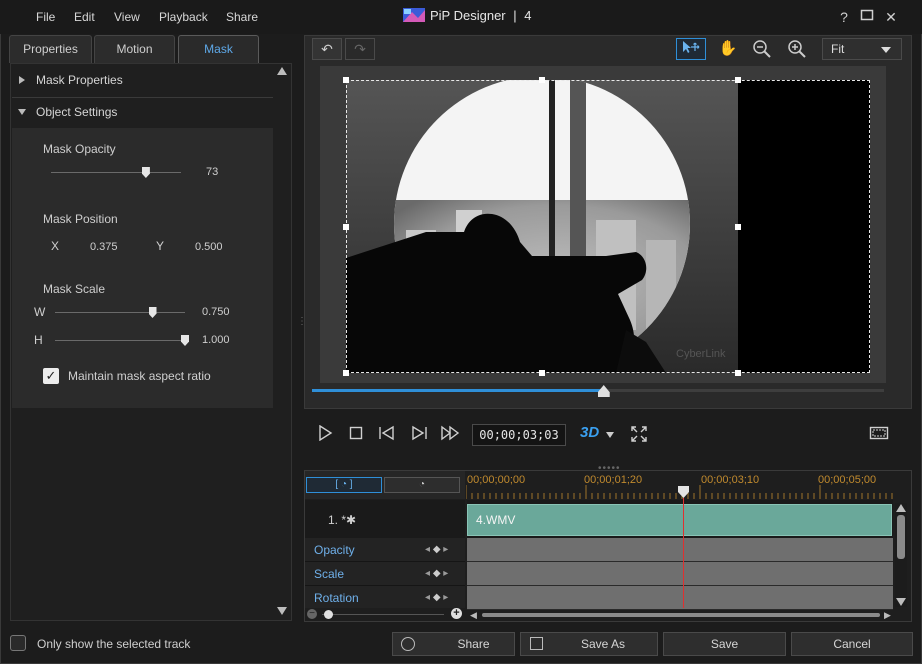 Image resolution: width=922 pixels, height=664 pixels. What do you see at coordinates (120, 312) in the screenshot?
I see `mask-scale-w-slider` at bounding box center [120, 312].